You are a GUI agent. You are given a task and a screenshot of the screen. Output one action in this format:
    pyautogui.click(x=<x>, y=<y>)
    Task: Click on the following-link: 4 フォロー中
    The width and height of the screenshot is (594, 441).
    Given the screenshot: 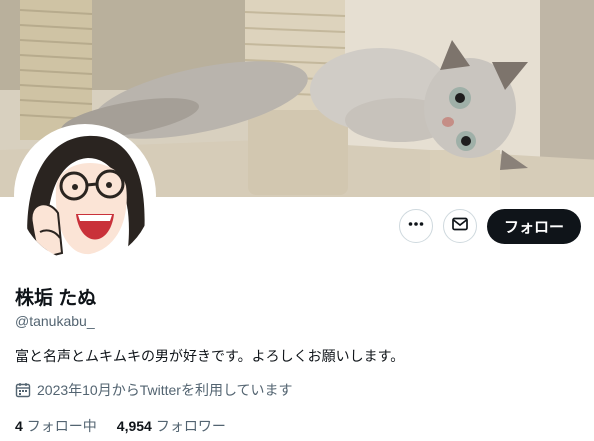 What is the action you would take?
    pyautogui.click(x=56, y=426)
    